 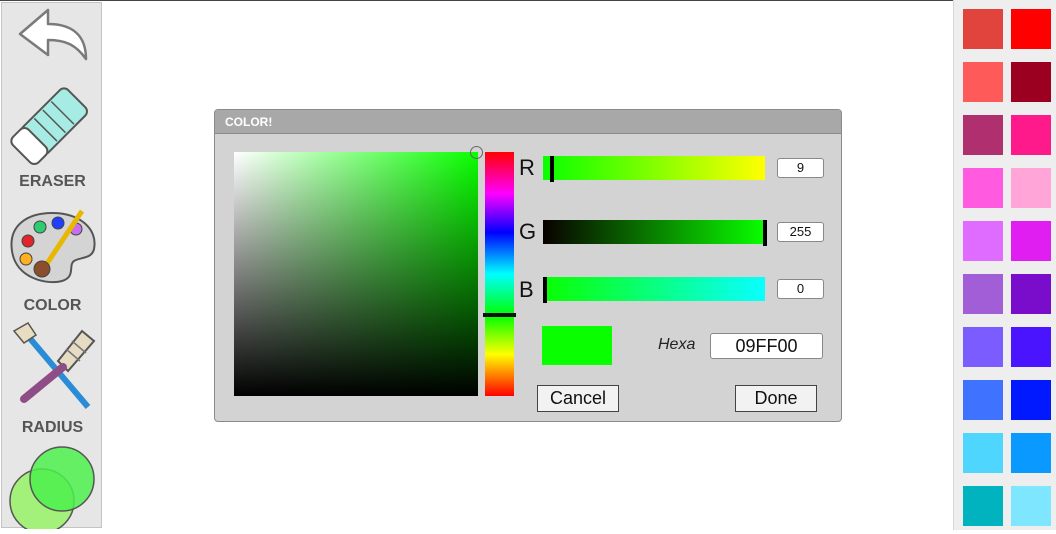 I want to click on back-arrow-icon, so click(x=53, y=34).